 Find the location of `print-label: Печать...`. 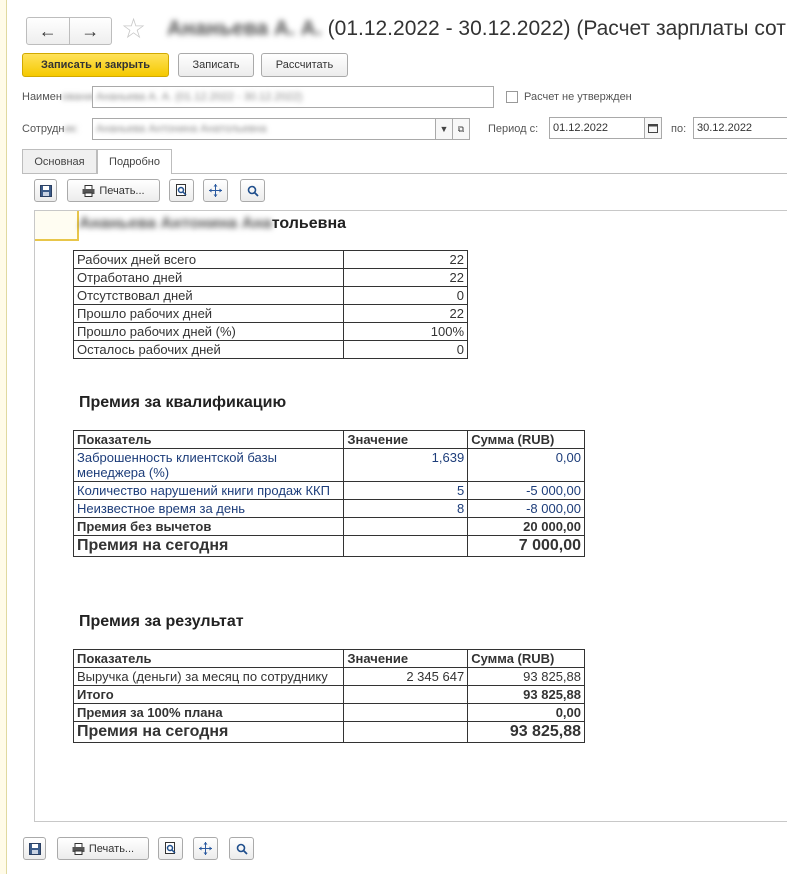

print-label: Печать... is located at coordinates (122, 190).